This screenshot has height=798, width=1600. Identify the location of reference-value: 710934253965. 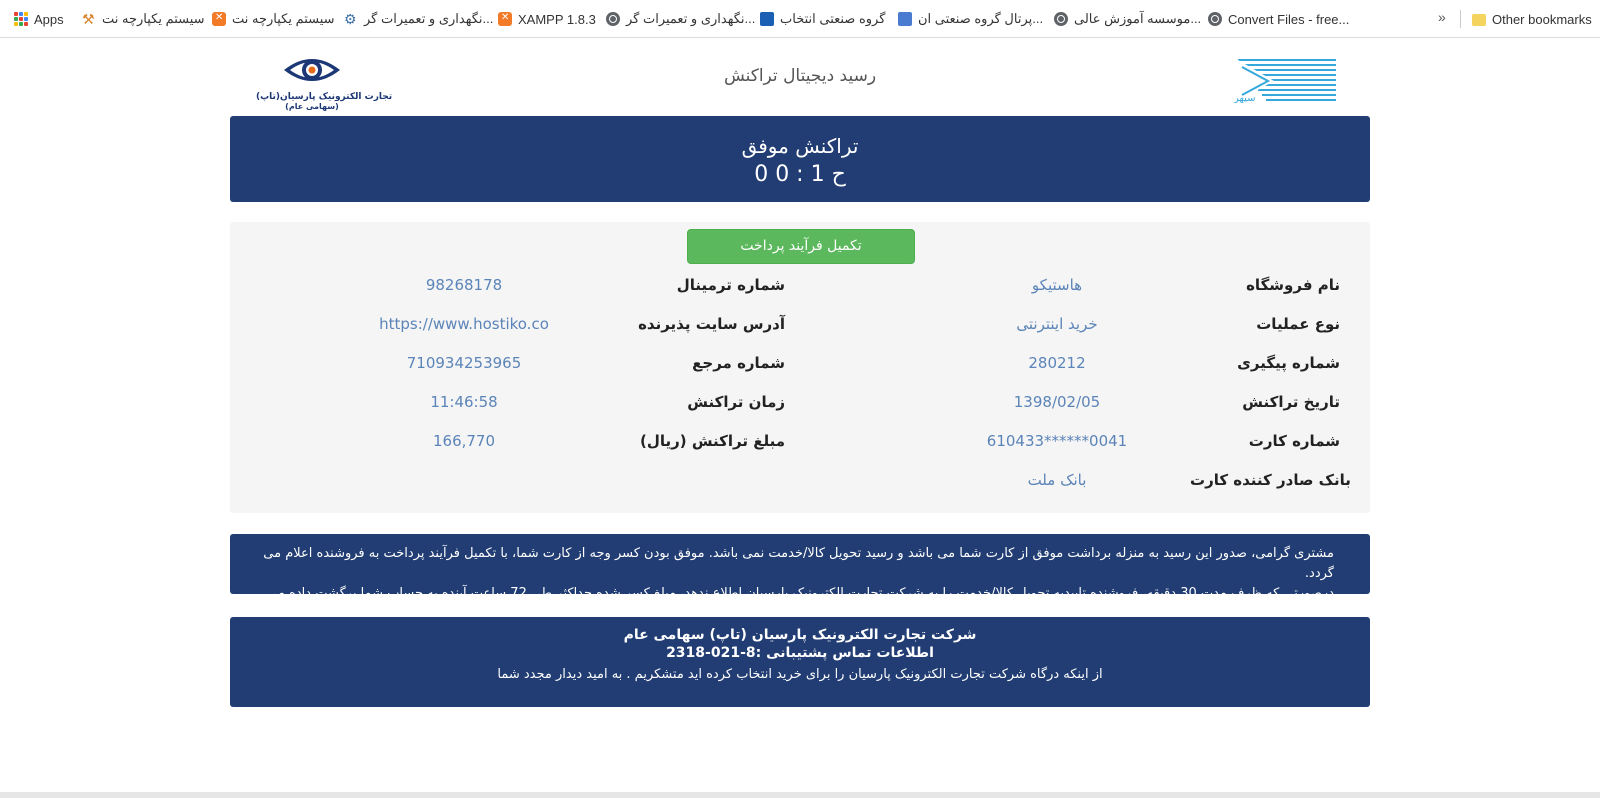
(464, 363).